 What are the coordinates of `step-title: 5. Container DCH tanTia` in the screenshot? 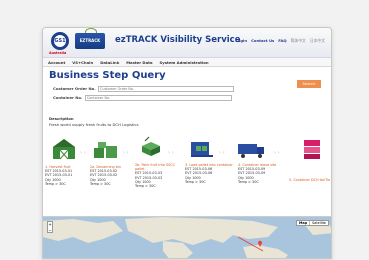 It's located at (310, 180).